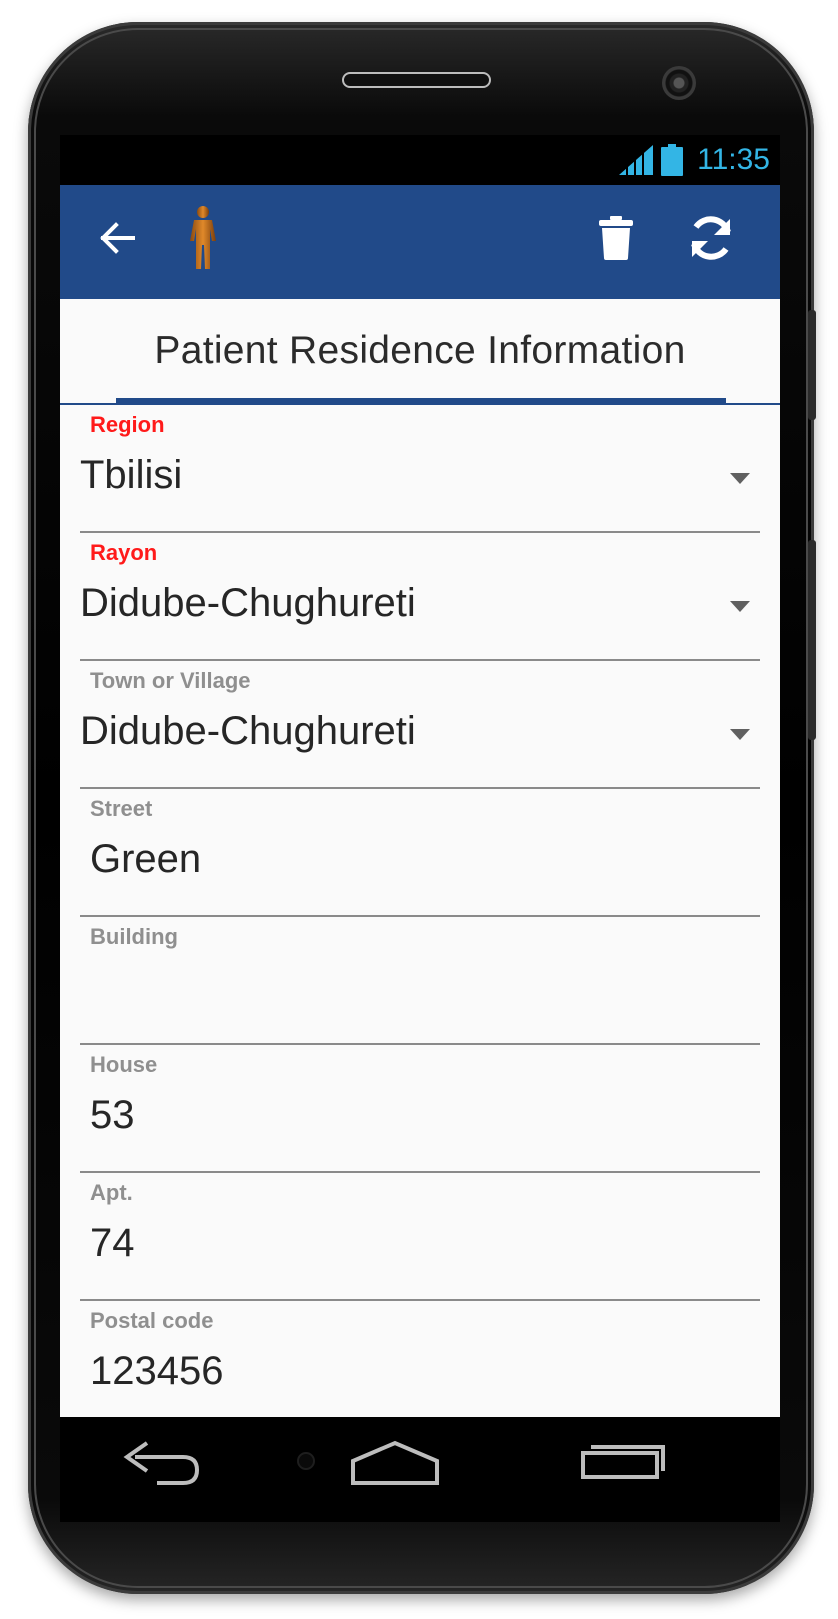 The image size is (838, 1619). What do you see at coordinates (679, 83) in the screenshot?
I see `front-camera` at bounding box center [679, 83].